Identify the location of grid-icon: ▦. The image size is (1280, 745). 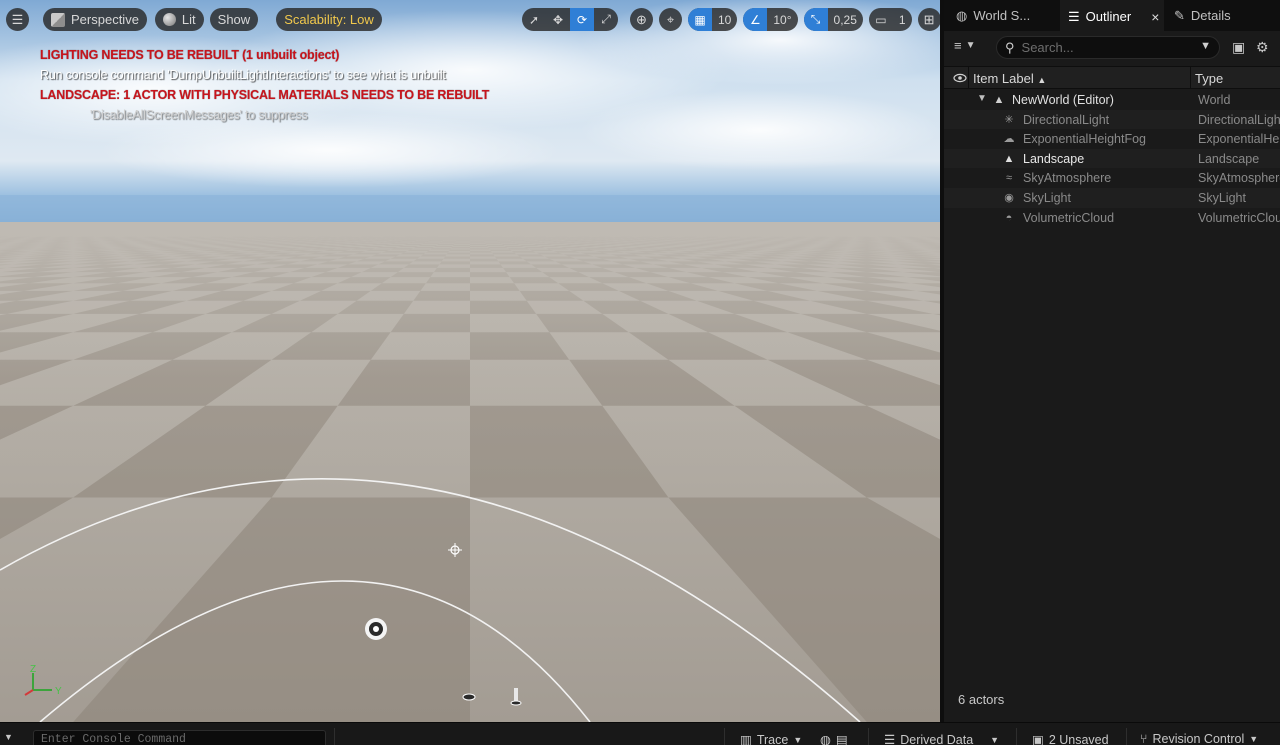
(700, 19).